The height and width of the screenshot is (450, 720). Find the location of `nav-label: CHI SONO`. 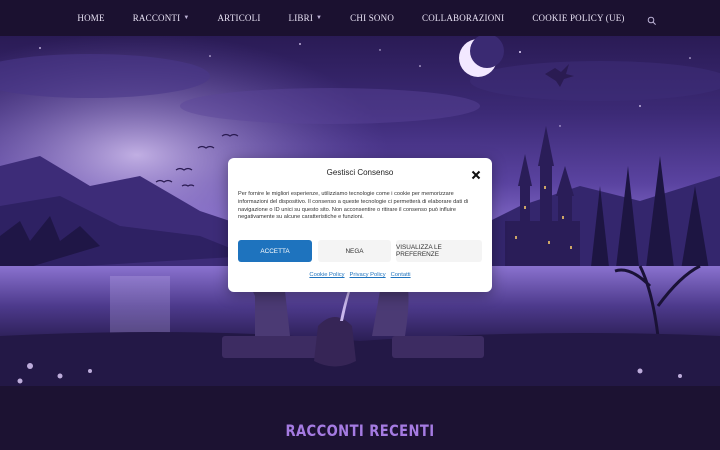

nav-label: CHI SONO is located at coordinates (372, 18).